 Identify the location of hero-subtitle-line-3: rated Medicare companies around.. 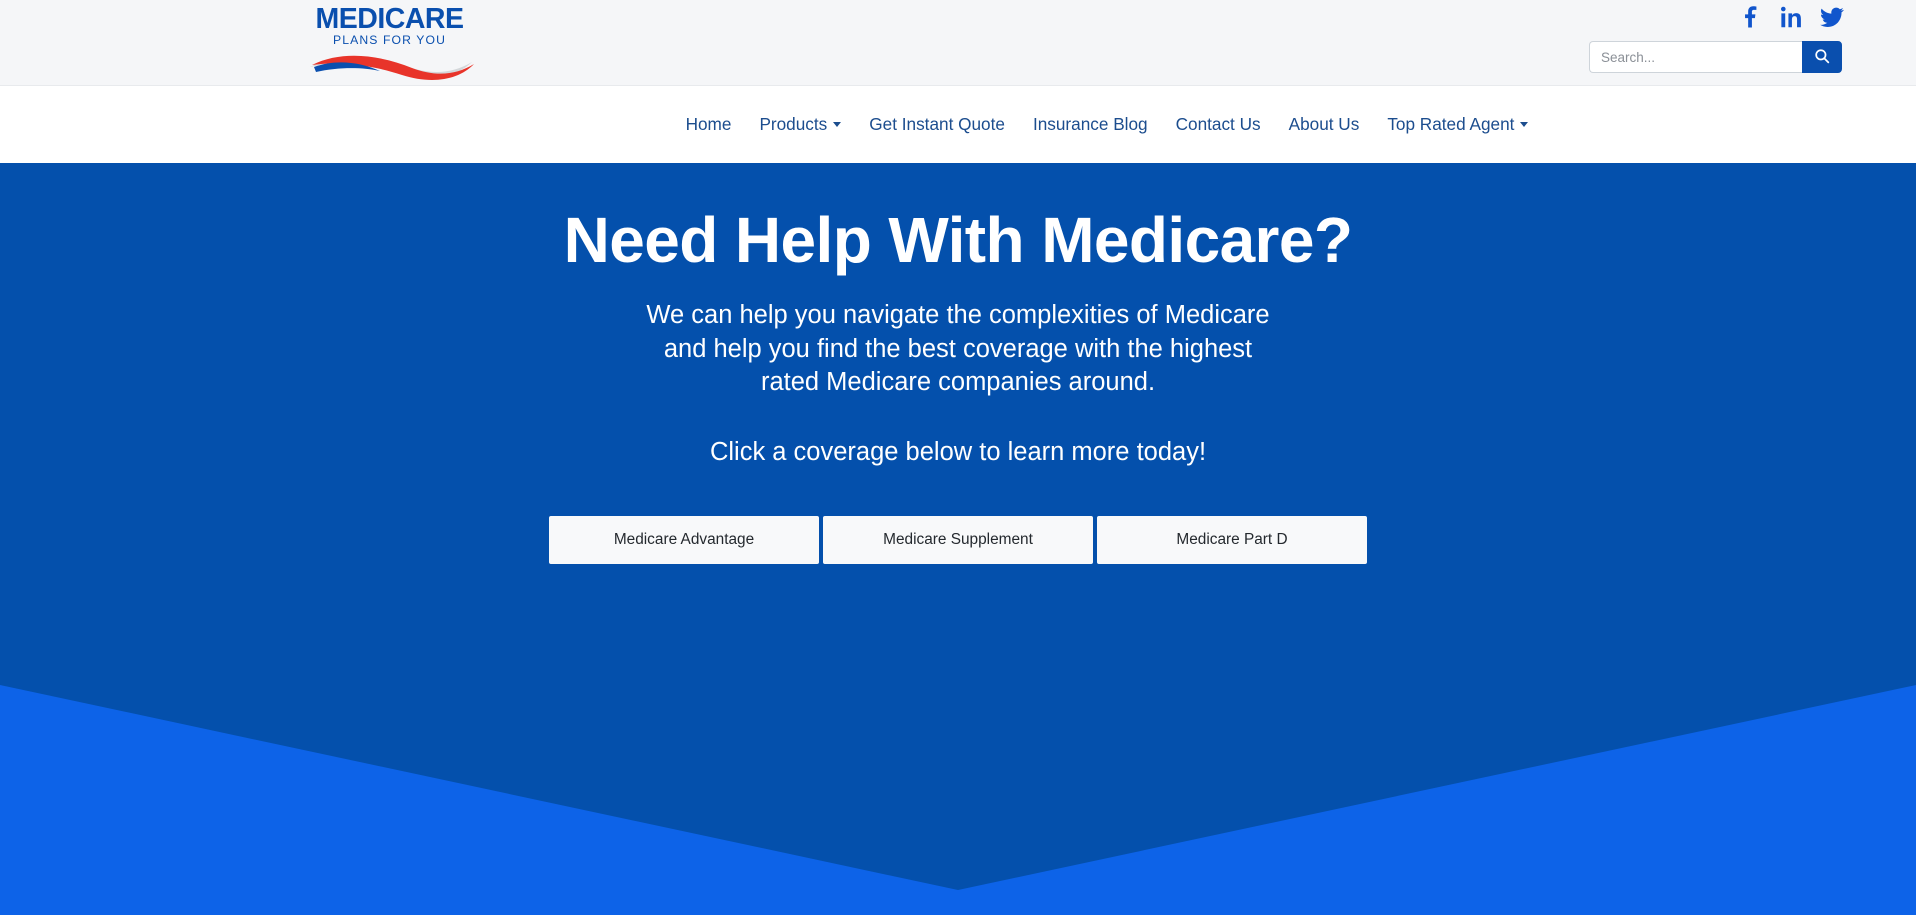
(958, 382).